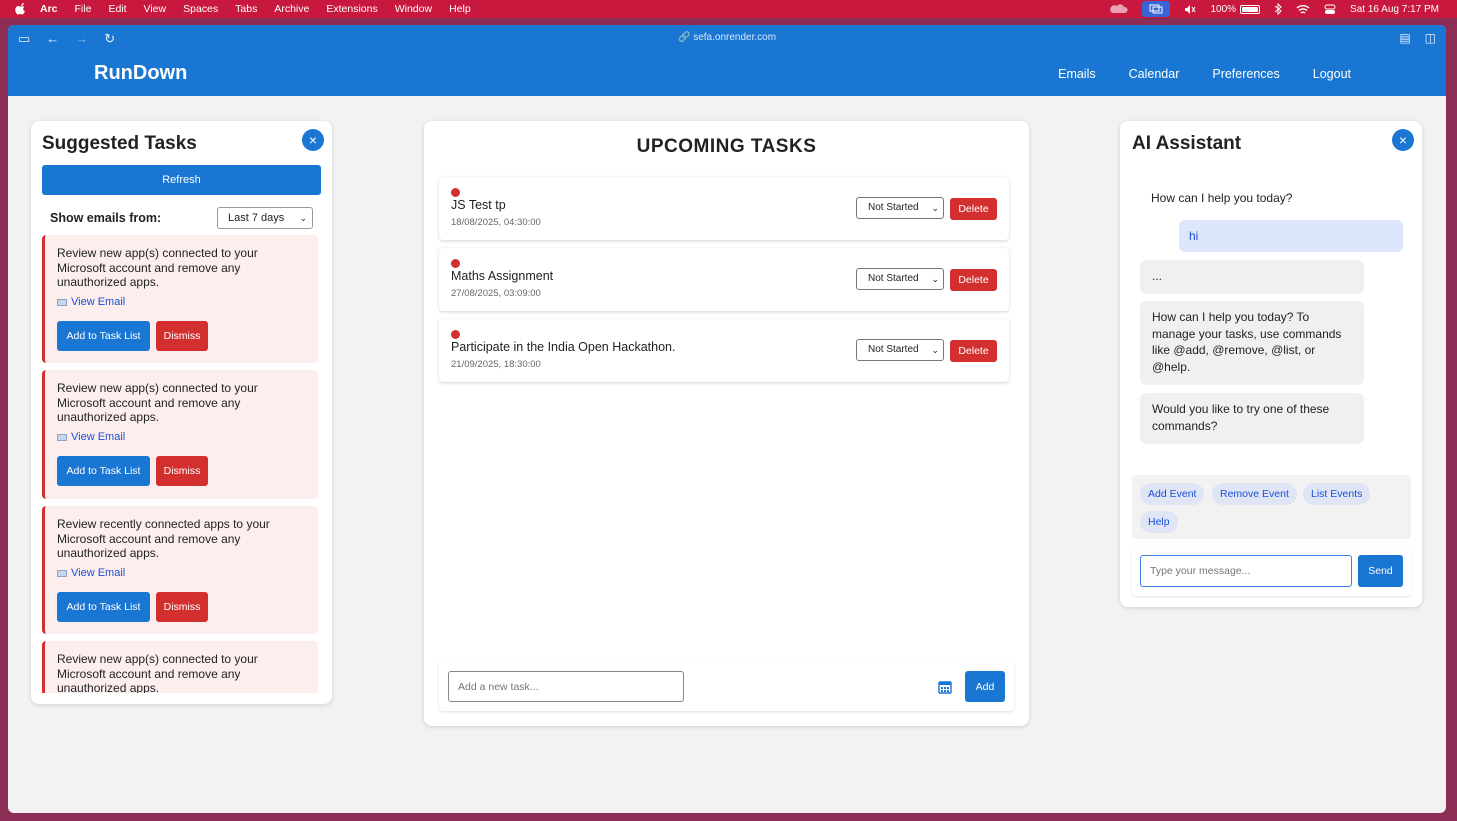  What do you see at coordinates (106, 218) in the screenshot?
I see `show-emails-label: Show emails from:` at bounding box center [106, 218].